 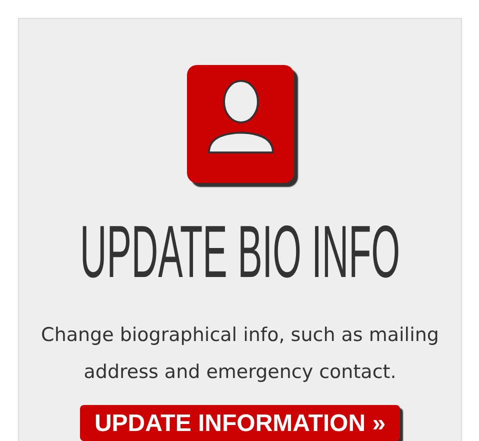 What do you see at coordinates (240, 353) in the screenshot?
I see `card-description: Change biographical info, such as mailing address and emergency contact.` at bounding box center [240, 353].